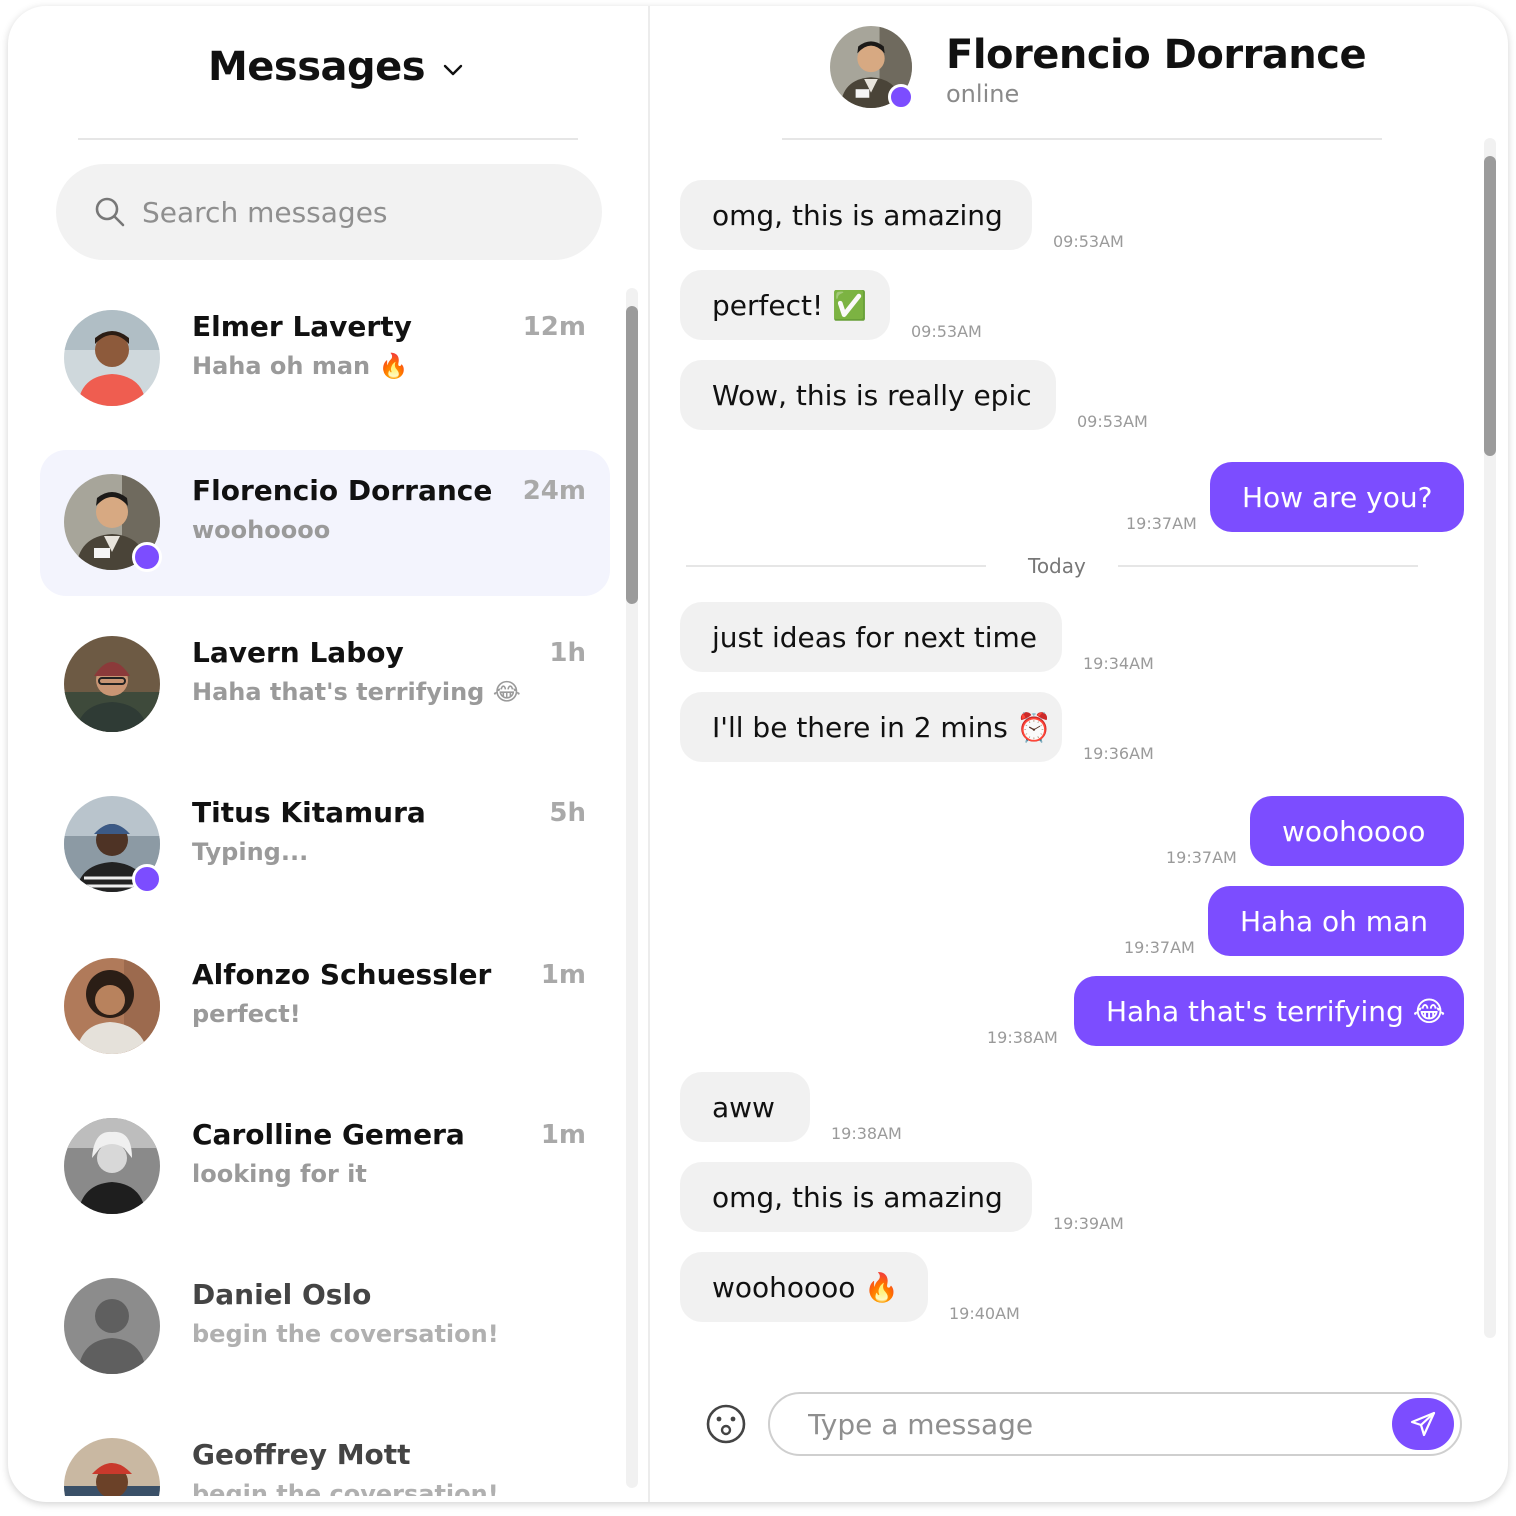 The image size is (1516, 1516). I want to click on message-timestamp: 19:40AM, so click(984, 1313).